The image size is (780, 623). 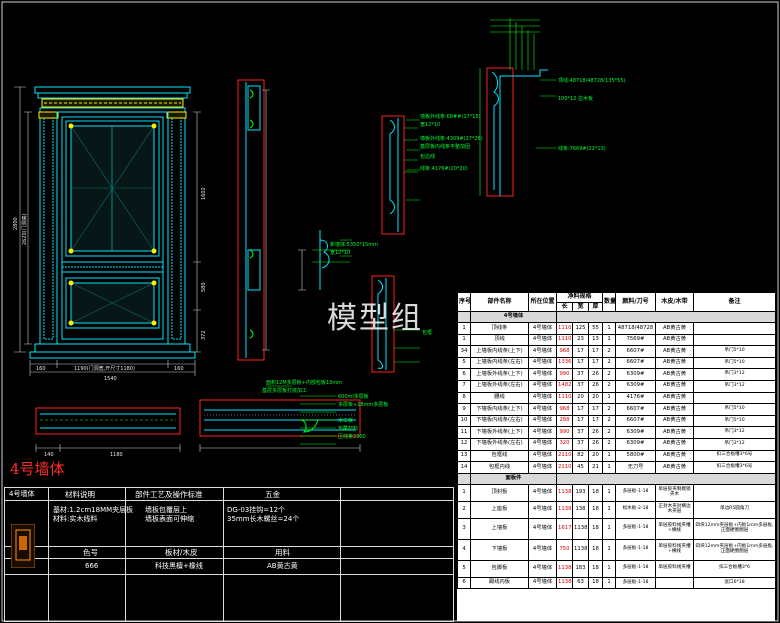 What do you see at coordinates (464, 467) in the screenshot?
I see `table-cell: 14` at bounding box center [464, 467].